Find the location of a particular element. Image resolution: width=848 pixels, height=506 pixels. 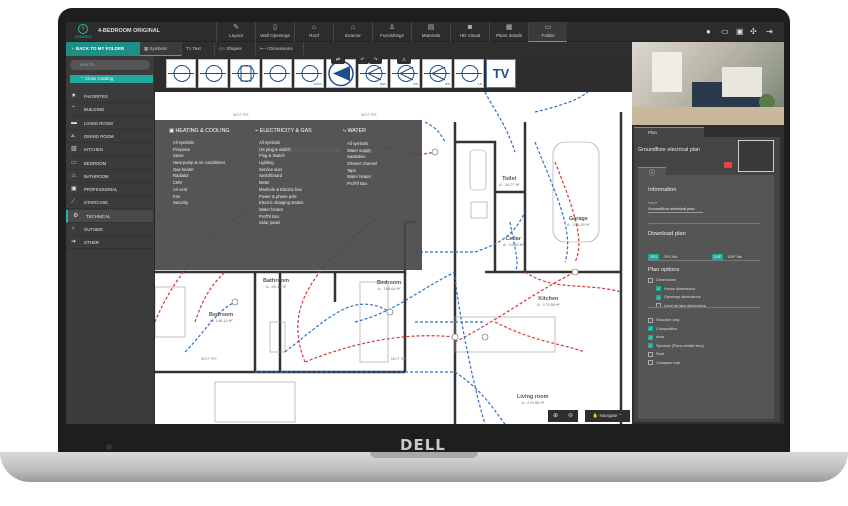

catalog-item-electric-charging-station: Electric charging station is located at coordinates (299, 203).